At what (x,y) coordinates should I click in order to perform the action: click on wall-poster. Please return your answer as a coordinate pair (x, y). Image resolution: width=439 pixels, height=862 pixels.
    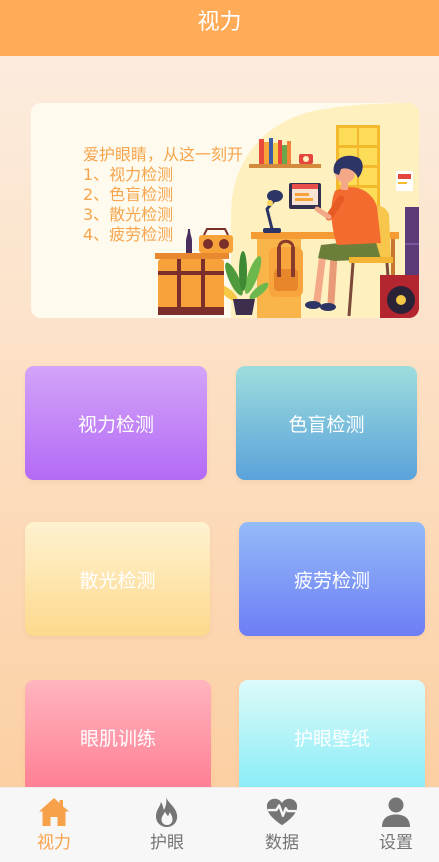
    Looking at the image, I should click on (404, 181).